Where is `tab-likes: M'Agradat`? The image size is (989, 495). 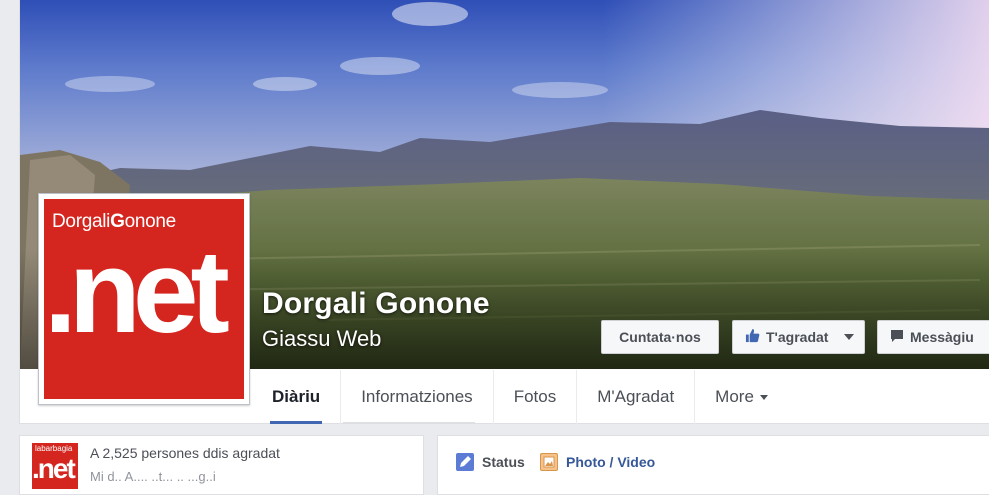
tab-likes: M'Agradat is located at coordinates (636, 397).